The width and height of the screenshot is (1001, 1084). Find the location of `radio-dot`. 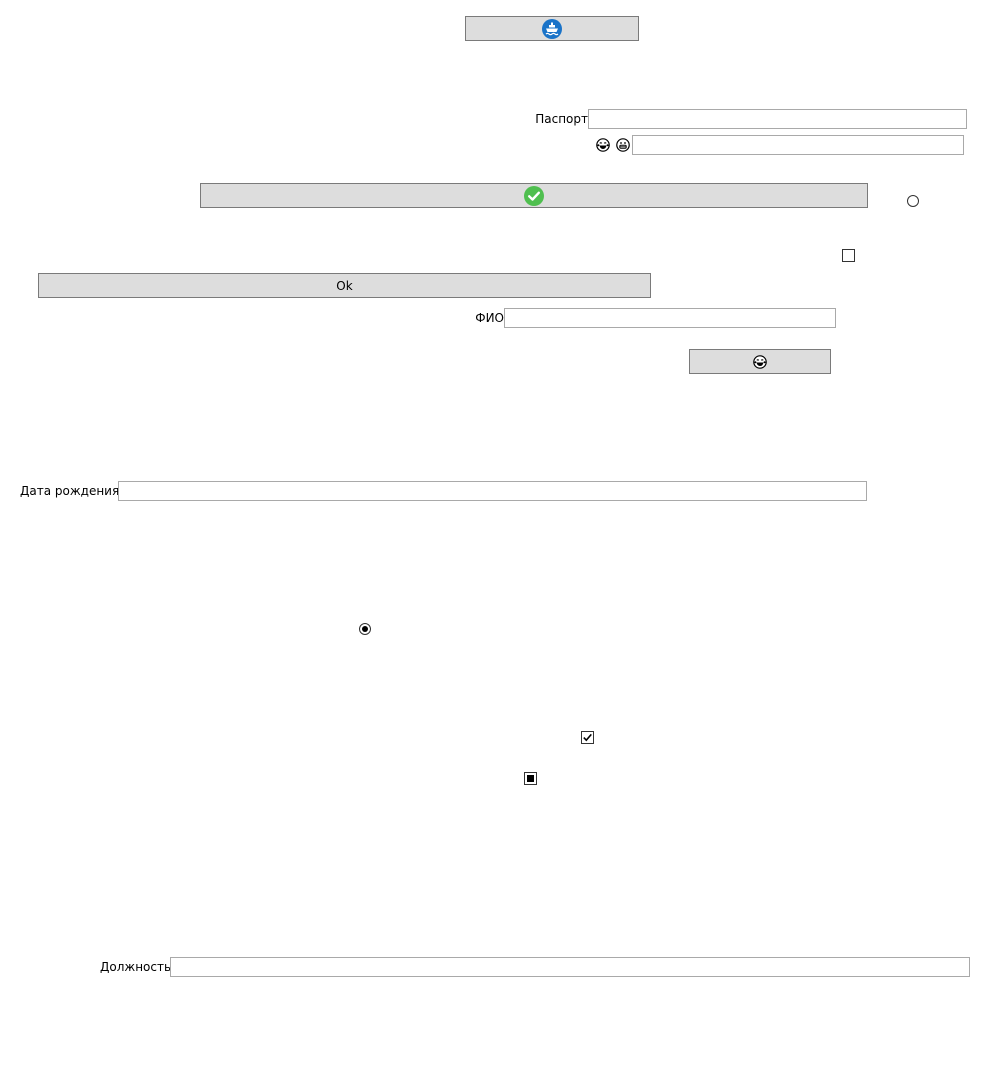

radio-dot is located at coordinates (365, 629).